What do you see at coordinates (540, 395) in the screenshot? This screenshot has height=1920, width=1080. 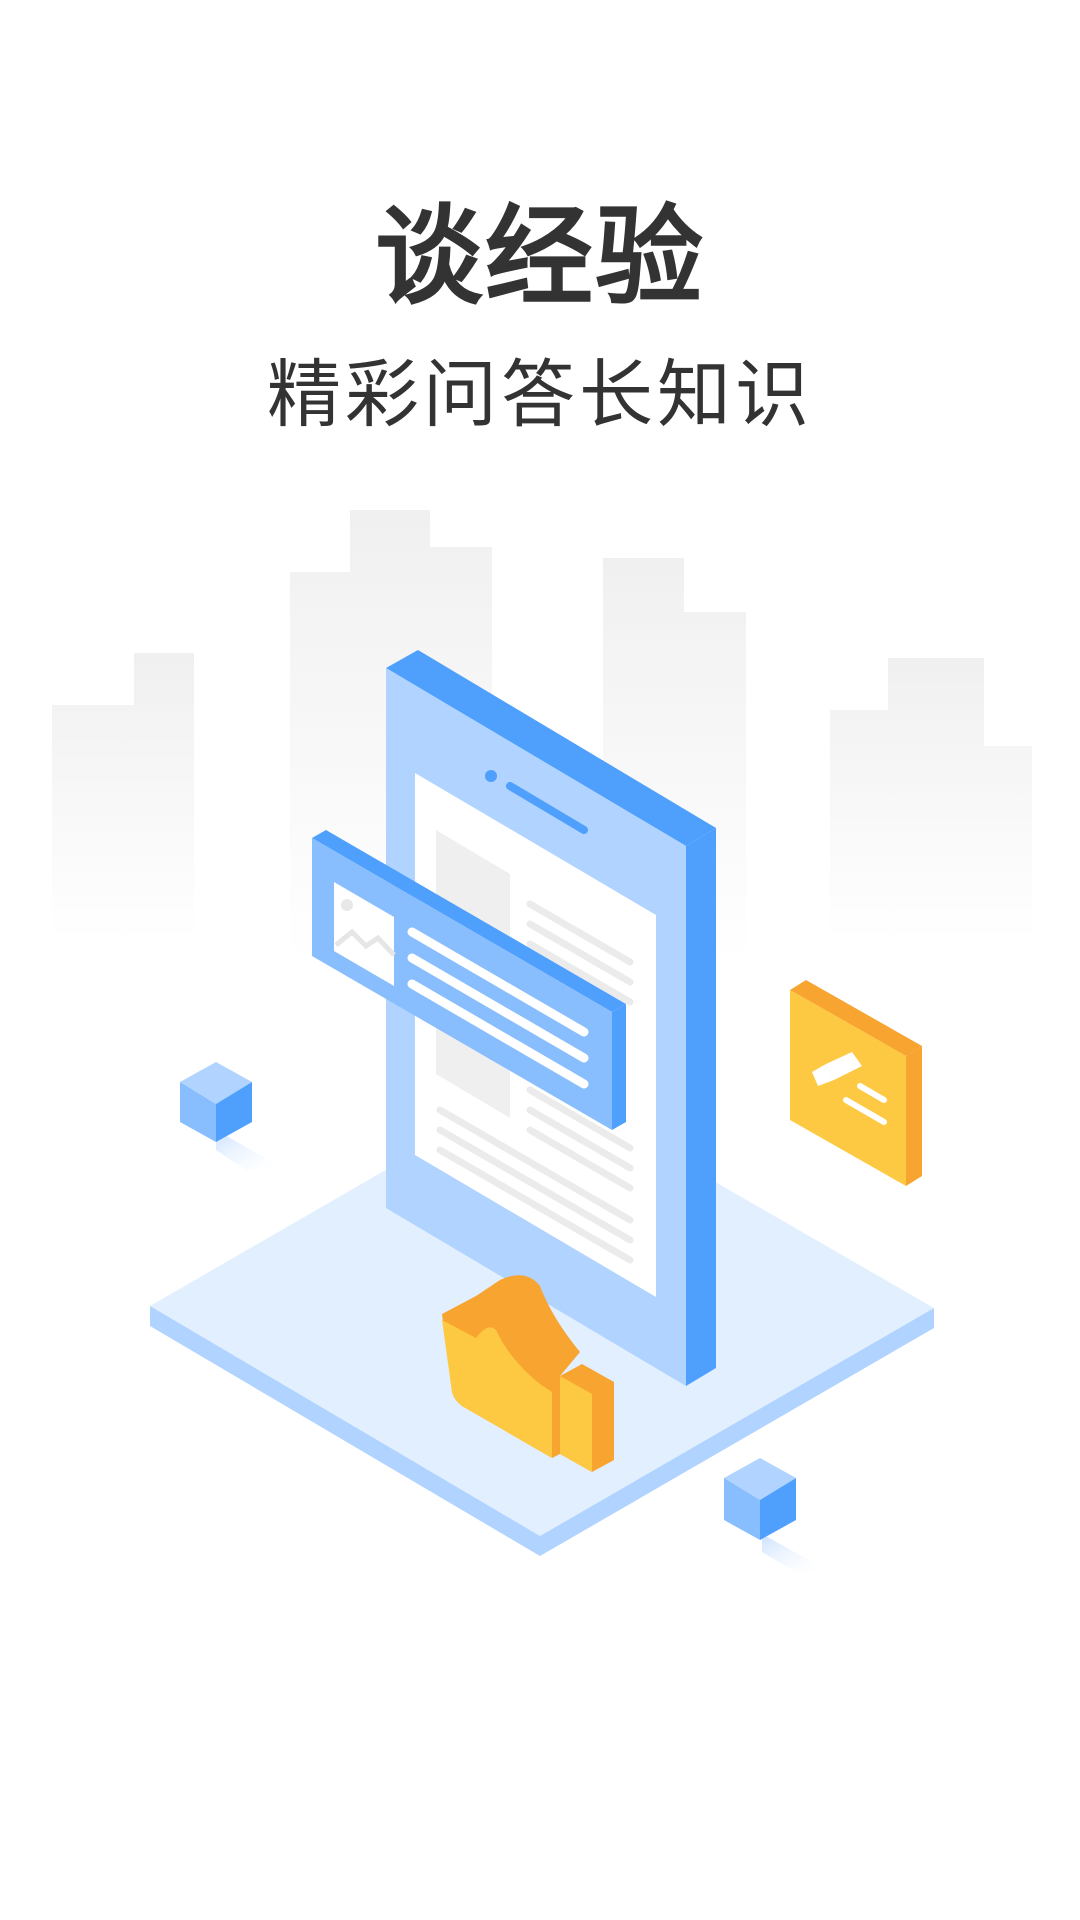 I see `onboarding-subtitle: 精彩问答长知识` at bounding box center [540, 395].